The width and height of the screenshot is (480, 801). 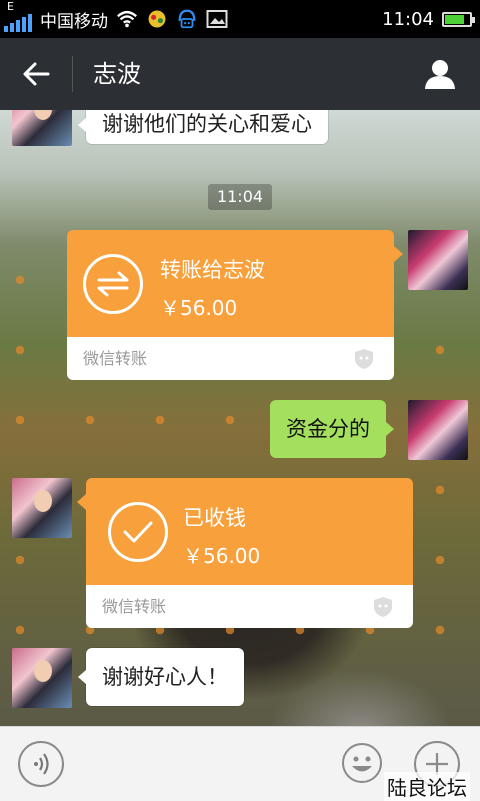 What do you see at coordinates (36, 74) in the screenshot?
I see `back-arrow-icon` at bounding box center [36, 74].